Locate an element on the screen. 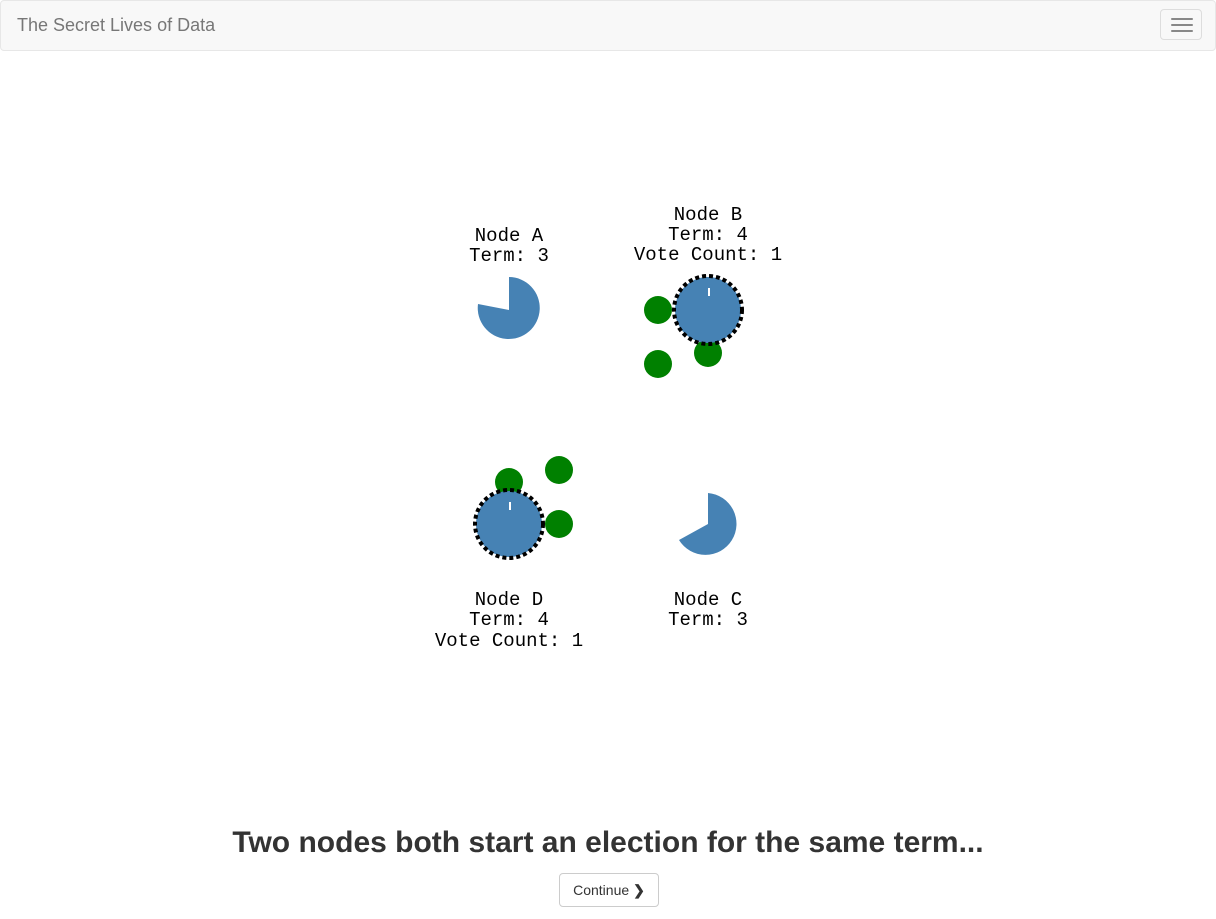  hamburger-menu-icon is located at coordinates (1181, 24).